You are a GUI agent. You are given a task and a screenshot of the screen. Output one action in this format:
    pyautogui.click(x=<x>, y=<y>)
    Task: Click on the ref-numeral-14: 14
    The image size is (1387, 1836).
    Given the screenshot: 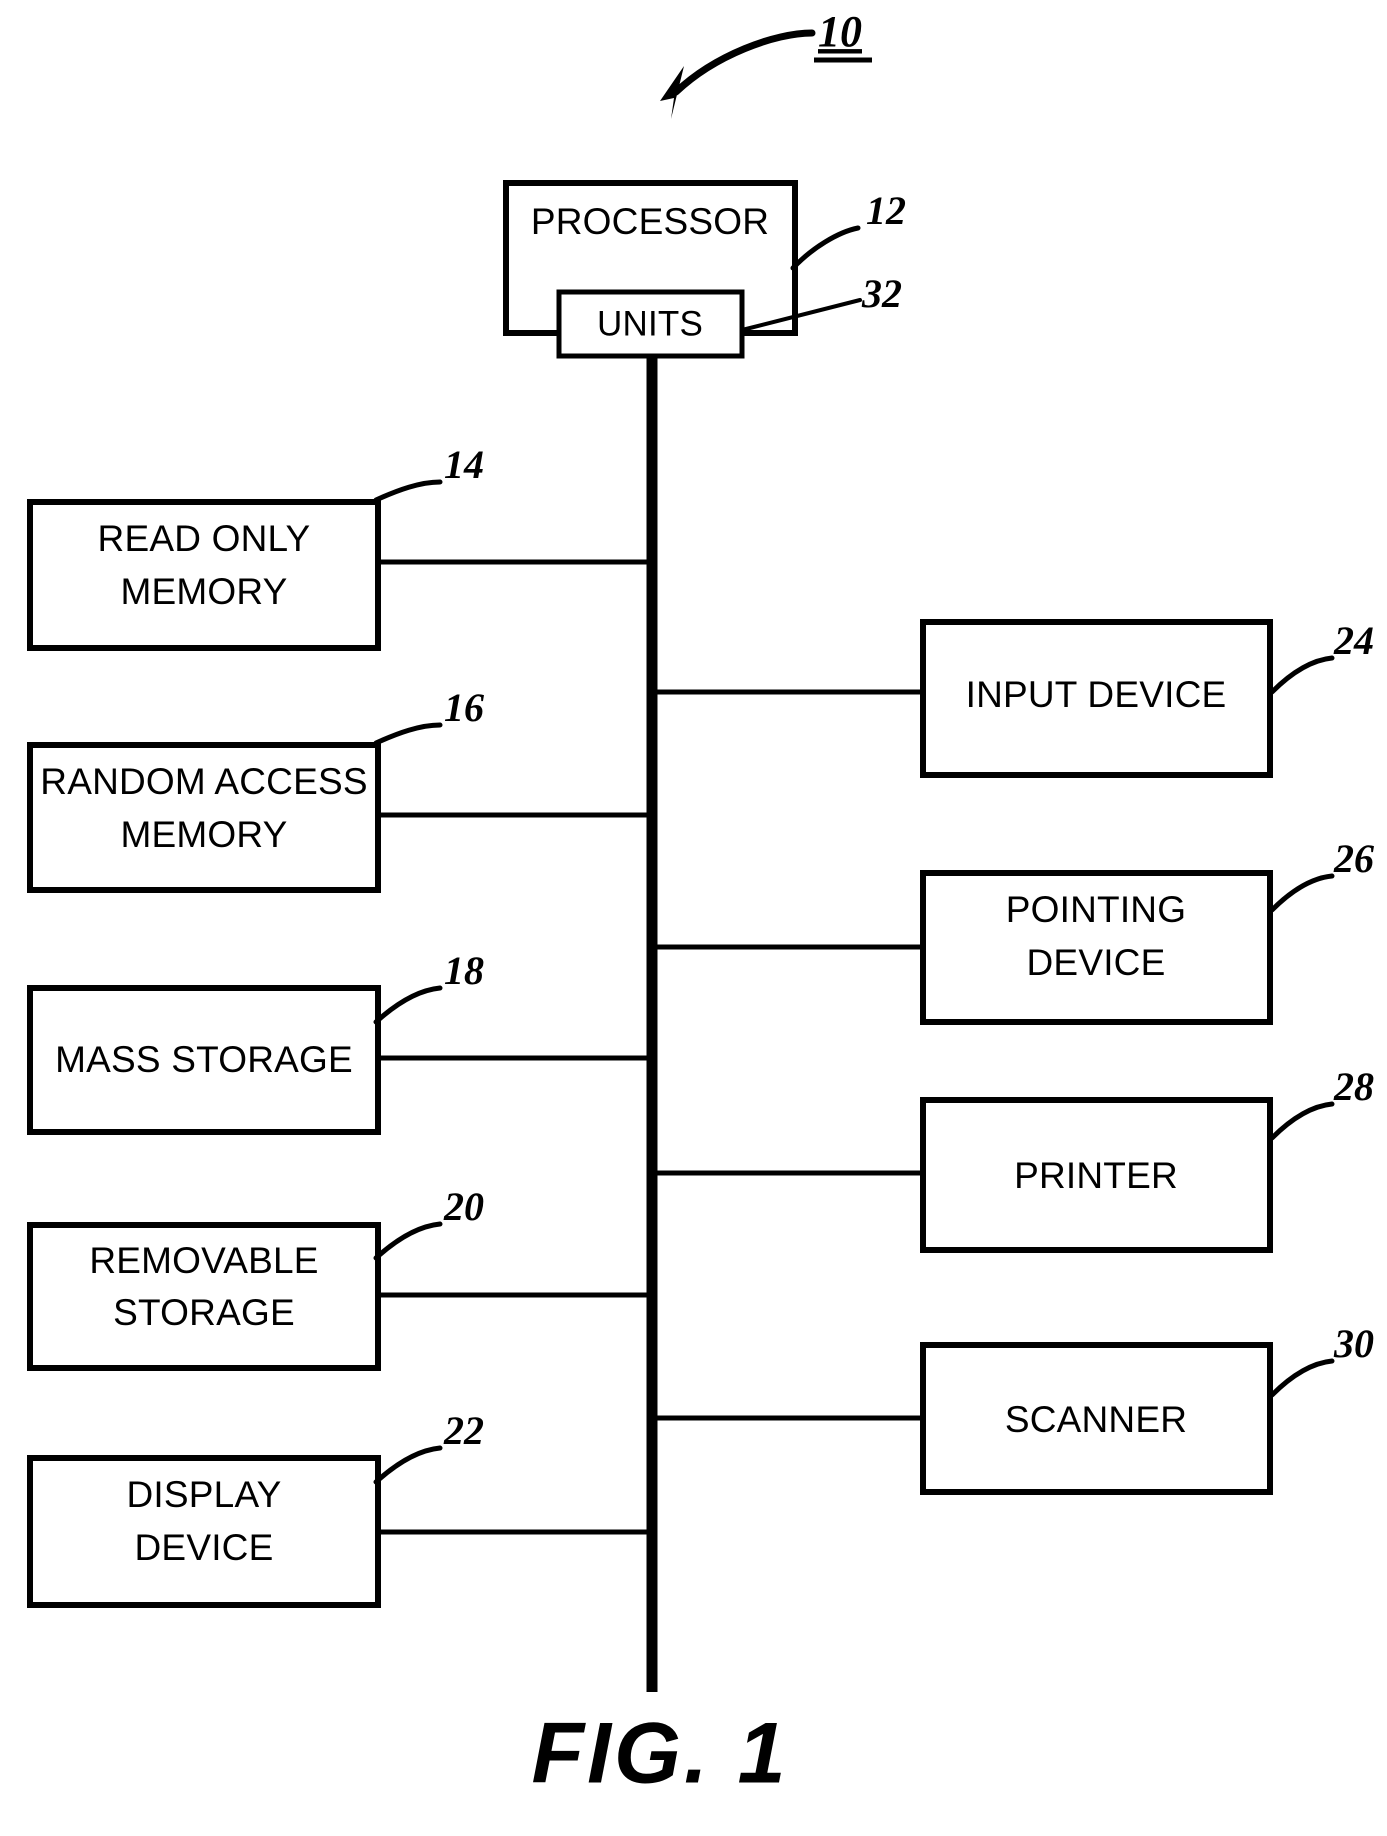 What is the action you would take?
    pyautogui.click(x=464, y=464)
    